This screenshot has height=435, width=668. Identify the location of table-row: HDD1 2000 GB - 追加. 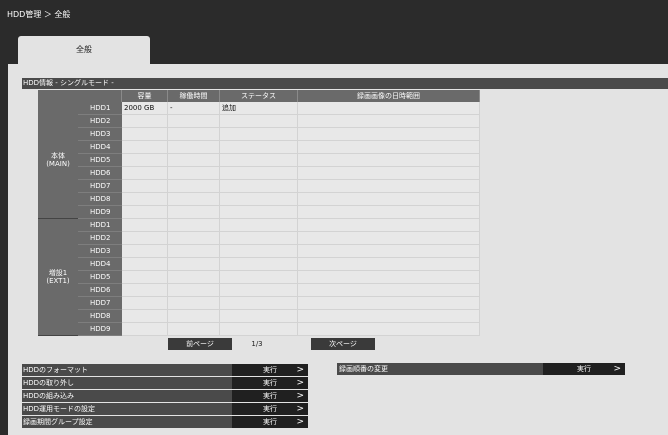
(279, 108).